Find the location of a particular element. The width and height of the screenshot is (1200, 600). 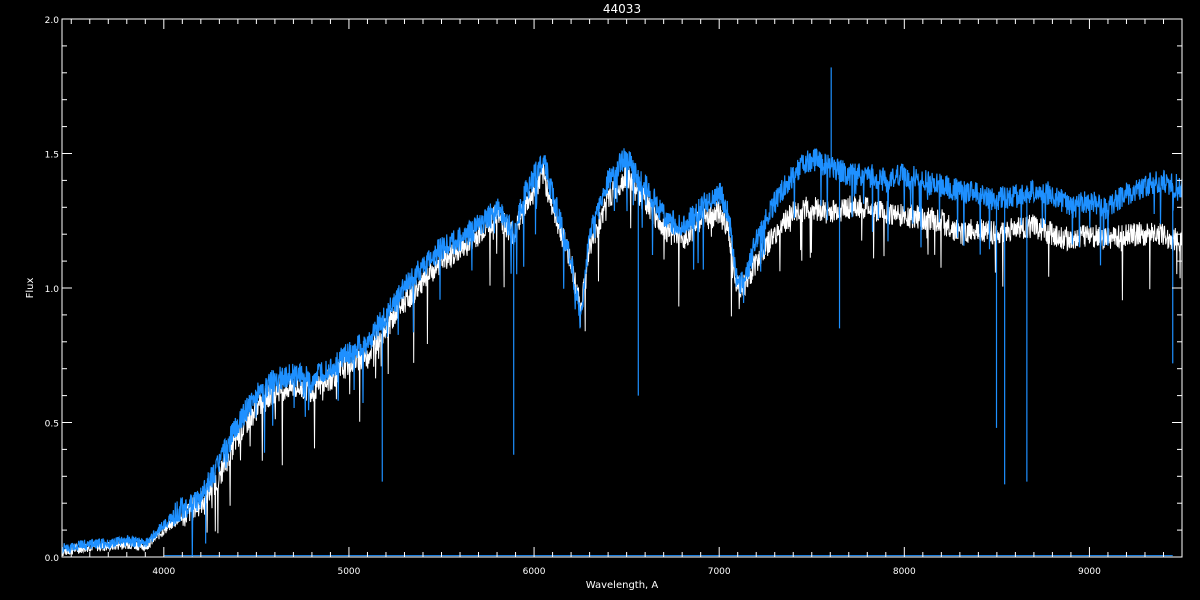

x-tick-label: 9000 is located at coordinates (1089, 572).